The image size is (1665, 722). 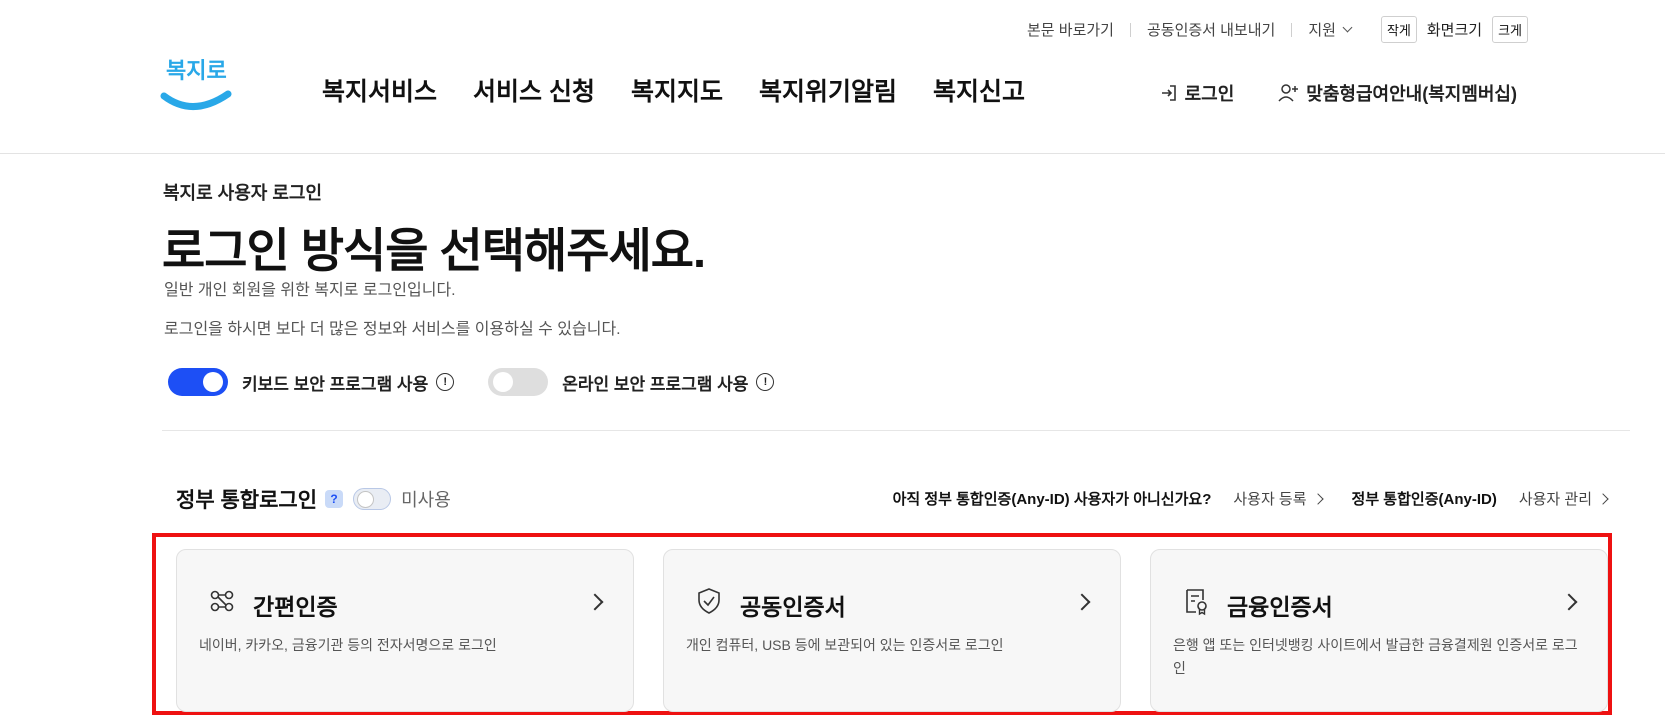 I want to click on chevron-down-icon, so click(x=1347, y=27).